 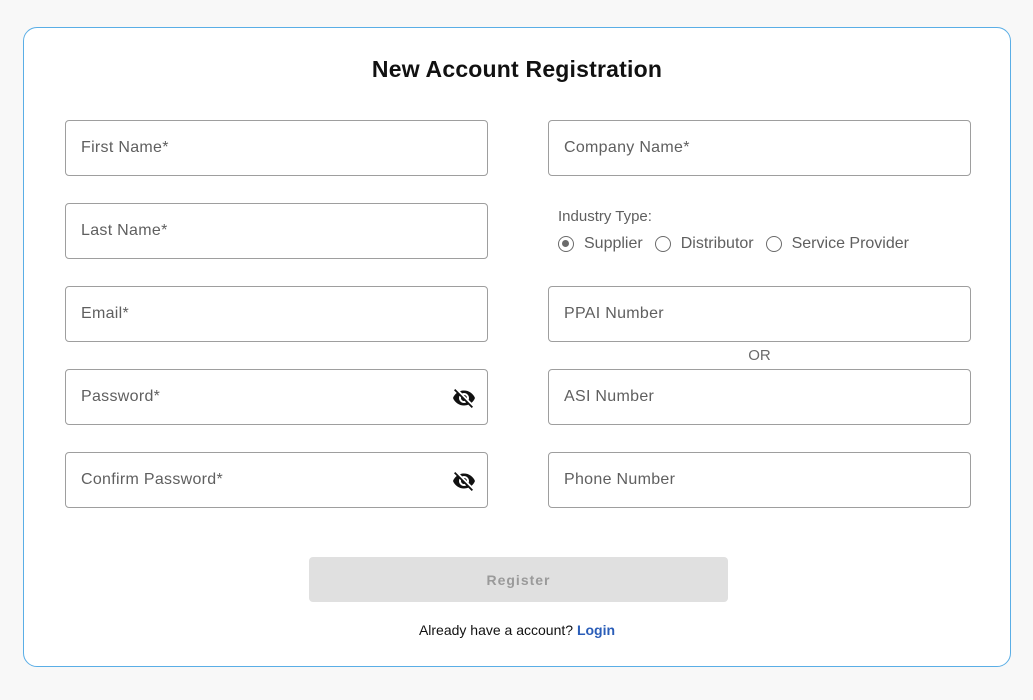 I want to click on radio-distributor: Distributor, so click(x=704, y=244).